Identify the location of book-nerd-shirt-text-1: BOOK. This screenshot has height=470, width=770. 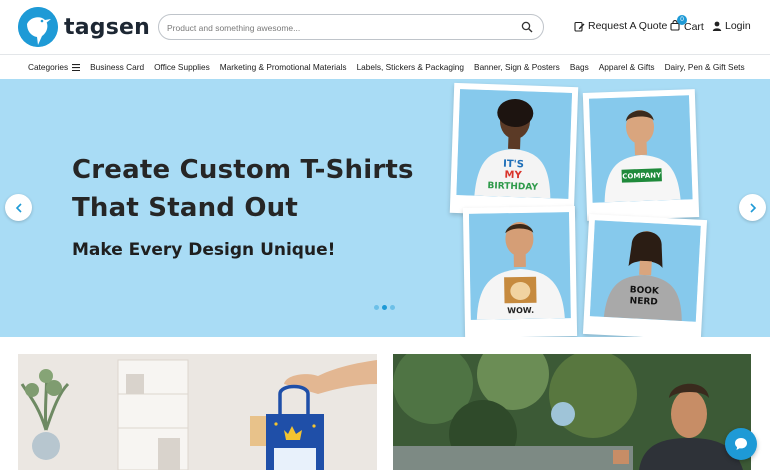
(644, 291).